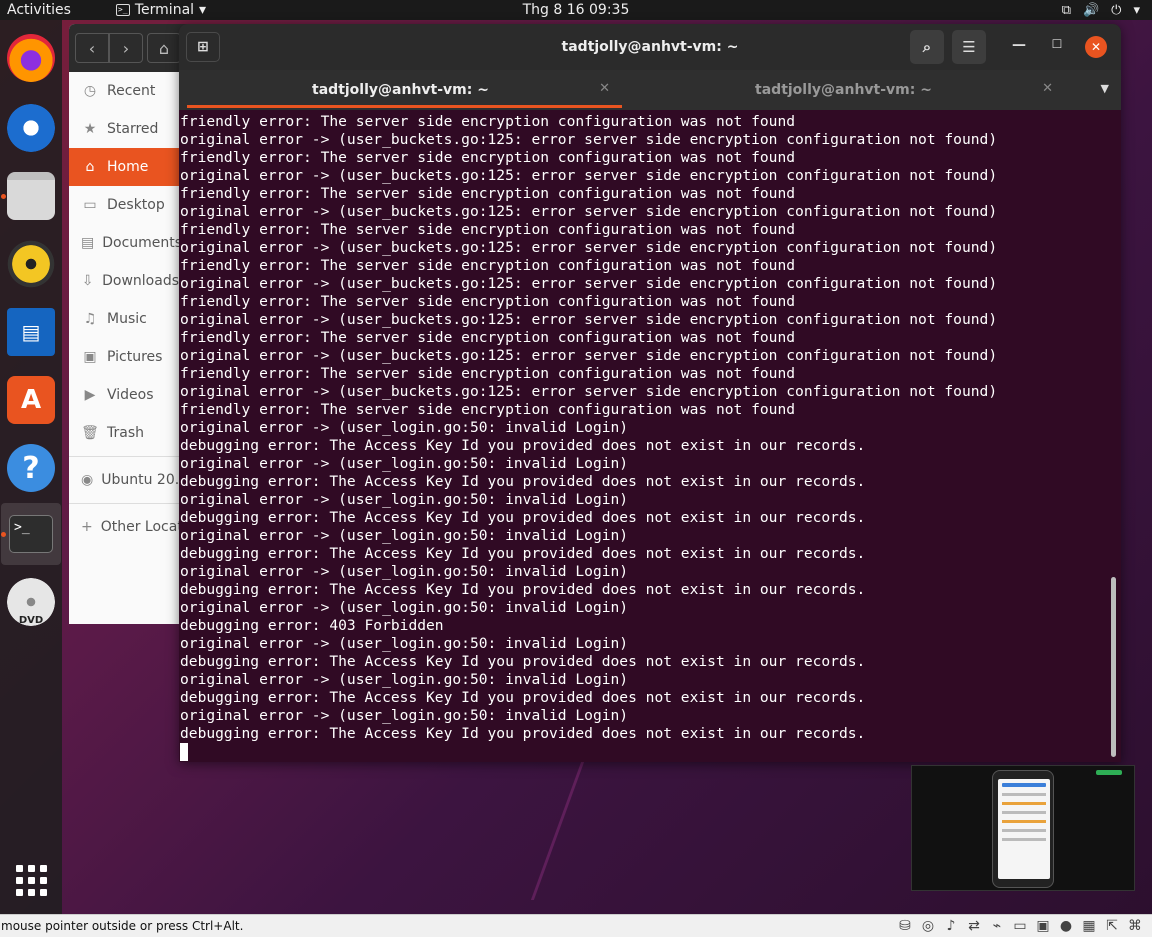 Image resolution: width=1152 pixels, height=937 pixels. I want to click on sidebar-item-music: ♫ Music, so click(124, 319).